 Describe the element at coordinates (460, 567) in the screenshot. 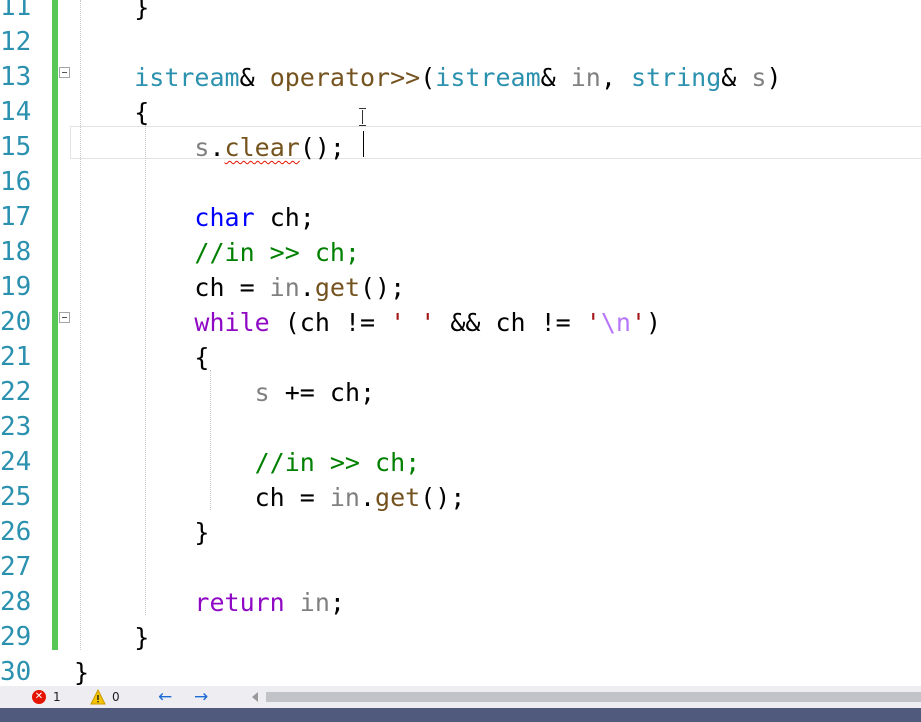

I see `code-line: 27` at that location.